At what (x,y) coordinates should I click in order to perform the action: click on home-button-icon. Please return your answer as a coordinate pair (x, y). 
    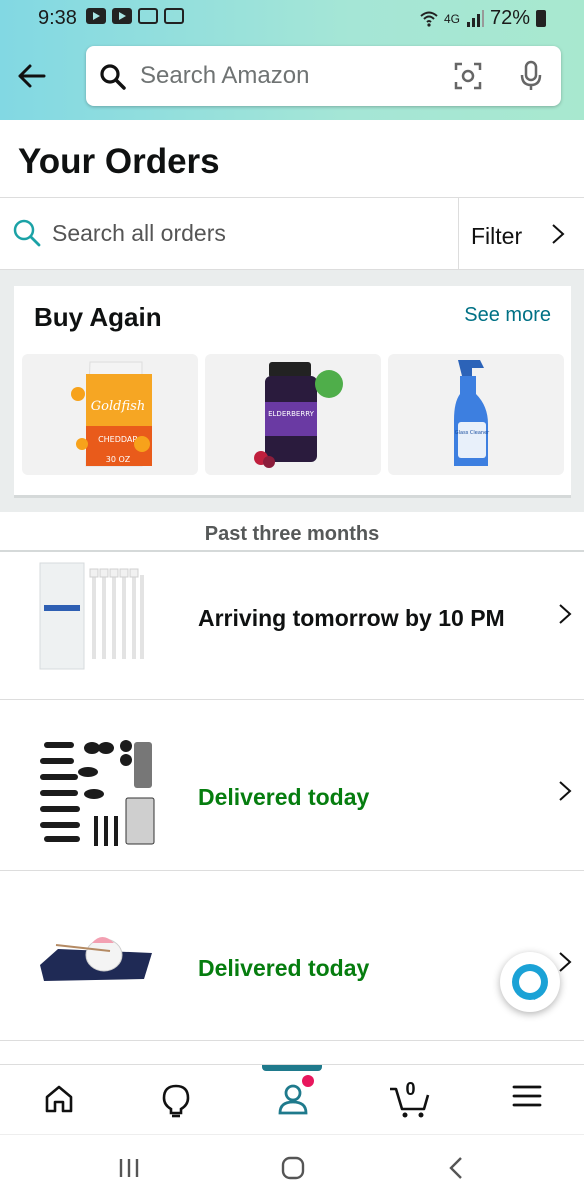
    Looking at the image, I should click on (293, 1168).